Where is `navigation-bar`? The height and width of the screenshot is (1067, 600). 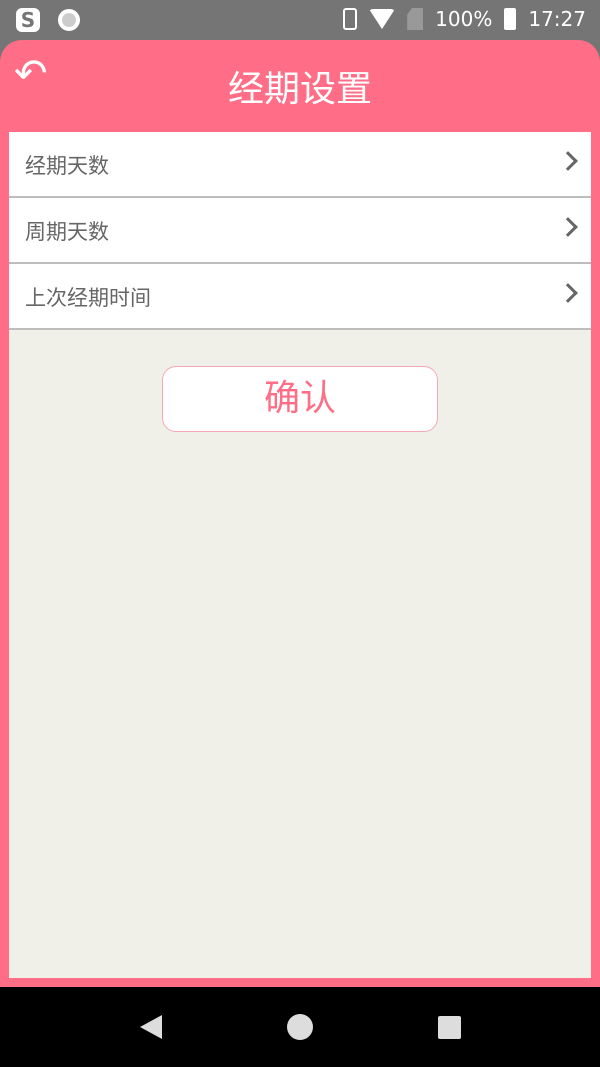
navigation-bar is located at coordinates (300, 1027).